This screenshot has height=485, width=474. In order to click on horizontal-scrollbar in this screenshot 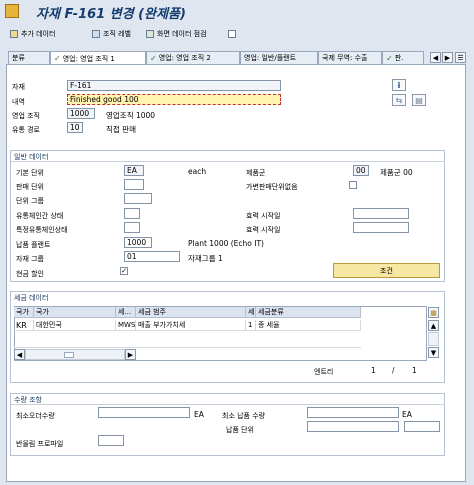, I will do `click(75, 354)`.